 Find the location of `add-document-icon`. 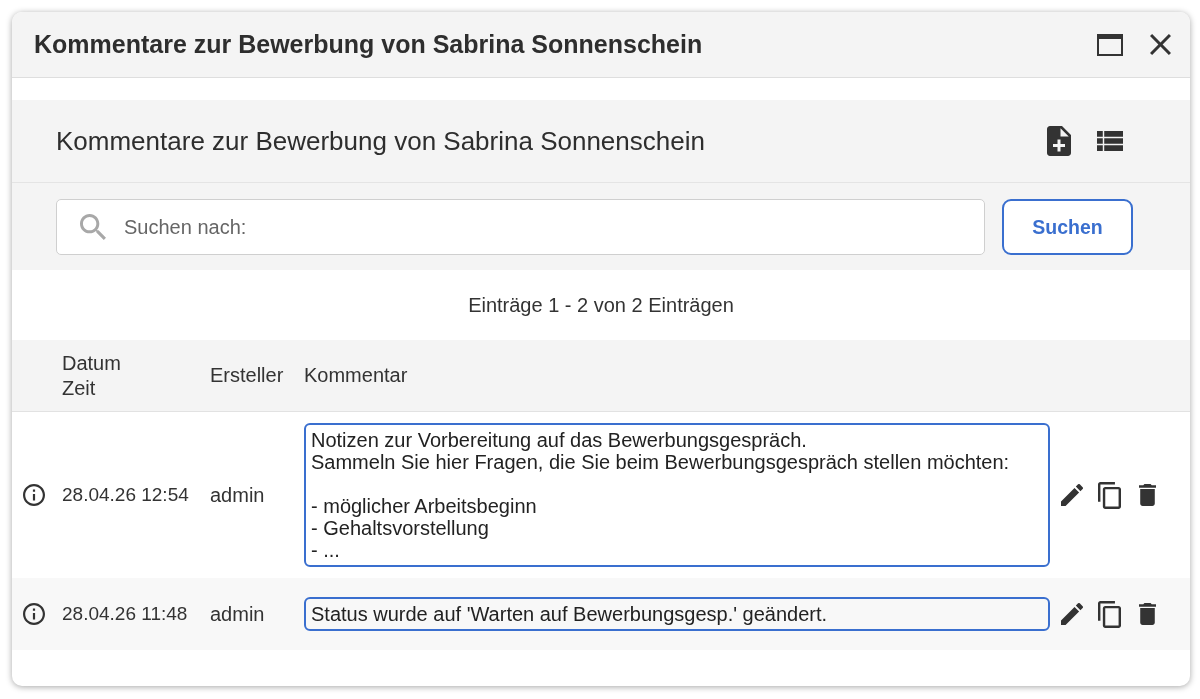

add-document-icon is located at coordinates (1059, 141).